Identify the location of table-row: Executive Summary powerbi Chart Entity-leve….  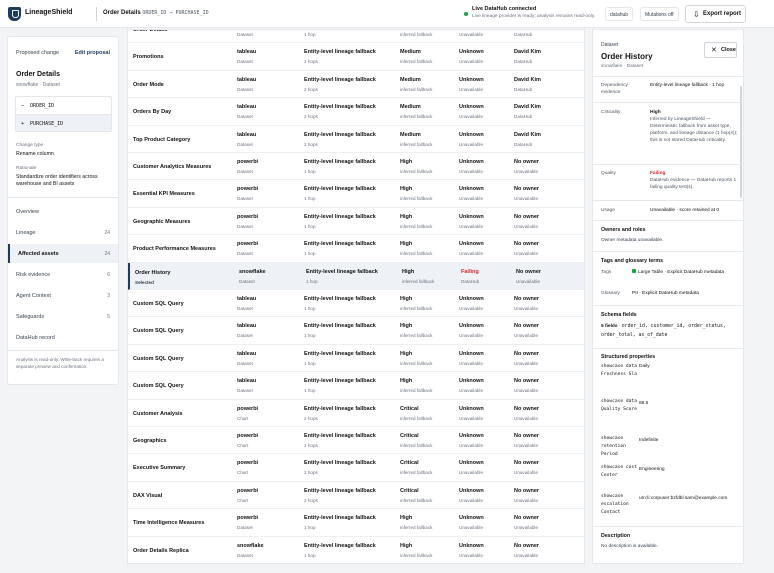
(356, 468).